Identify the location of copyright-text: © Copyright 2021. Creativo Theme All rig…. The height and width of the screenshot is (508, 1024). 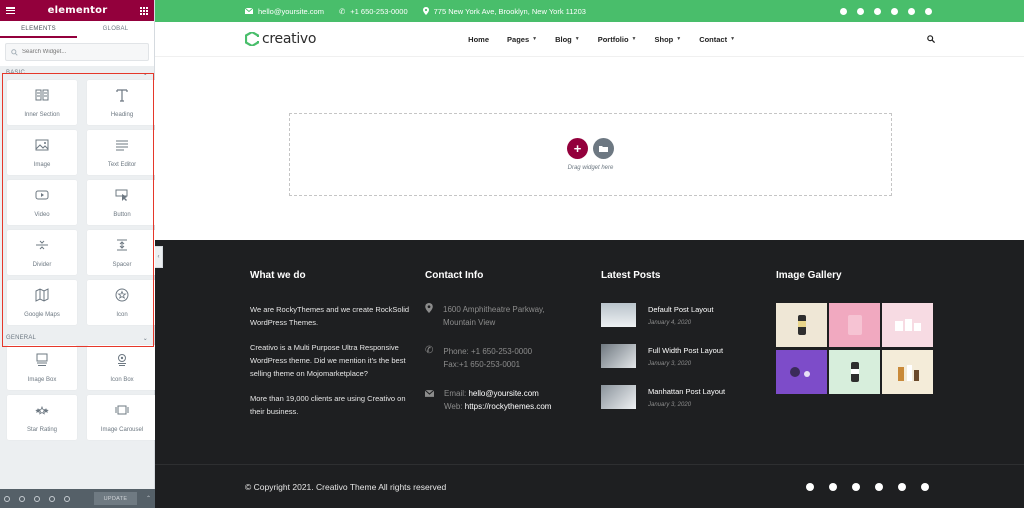
(346, 487).